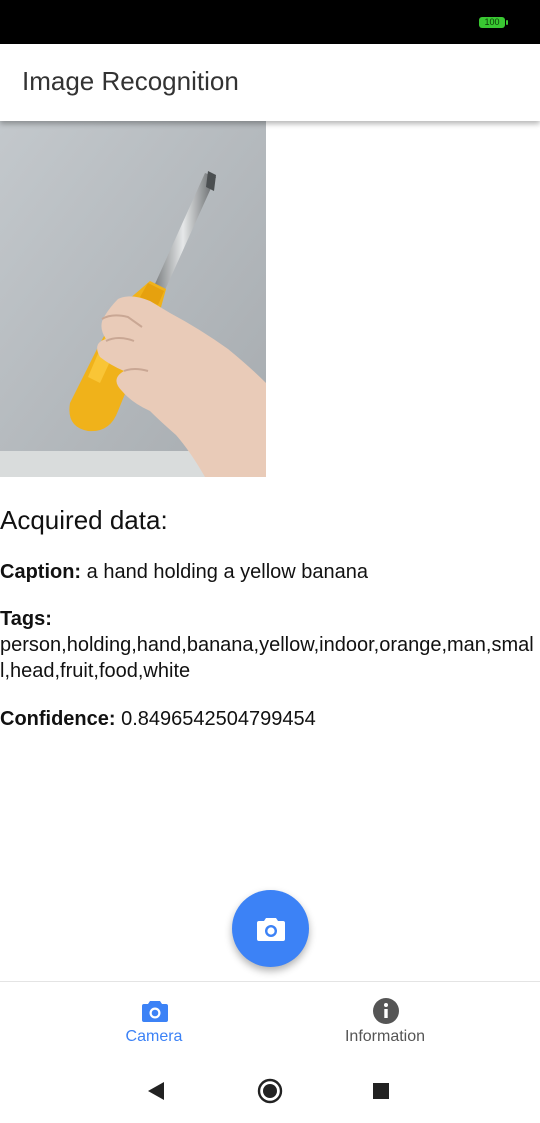  I want to click on battery-icon: 100, so click(493, 22).